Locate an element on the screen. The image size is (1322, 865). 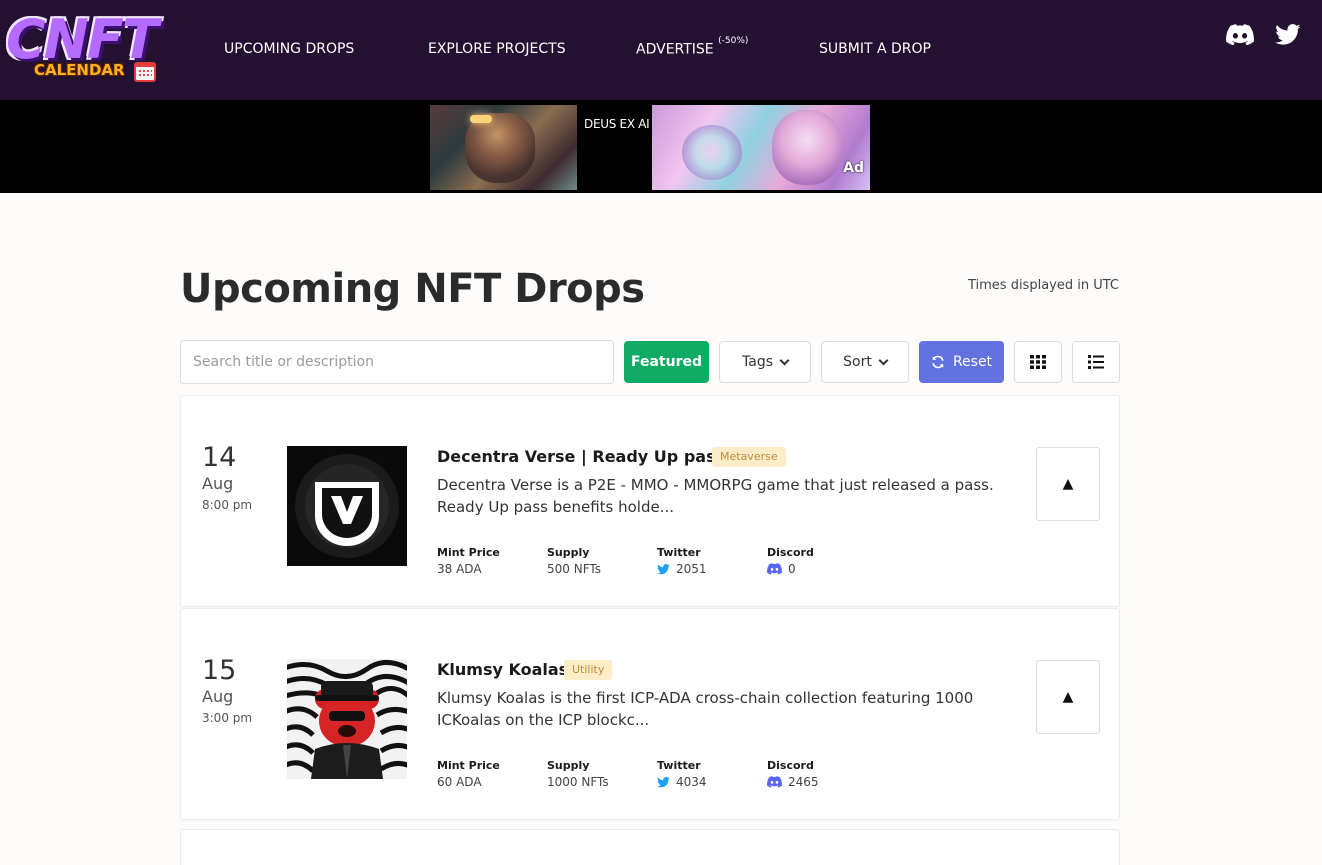
sort-dropdown: Sort is located at coordinates (865, 362).